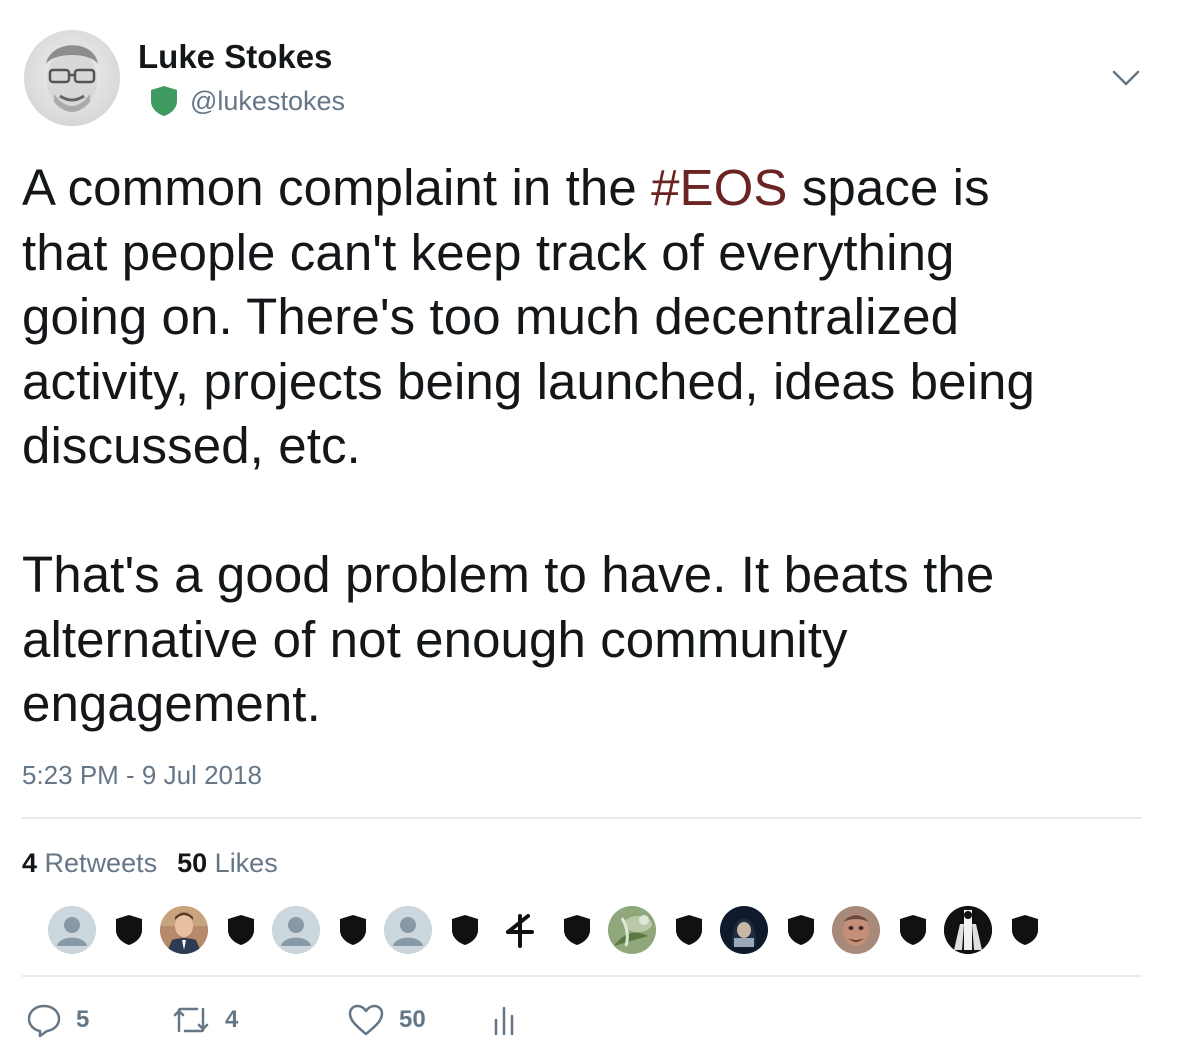 The width and height of the screenshot is (1184, 1064). What do you see at coordinates (30, 863) in the screenshot?
I see `retweets-count: 4` at bounding box center [30, 863].